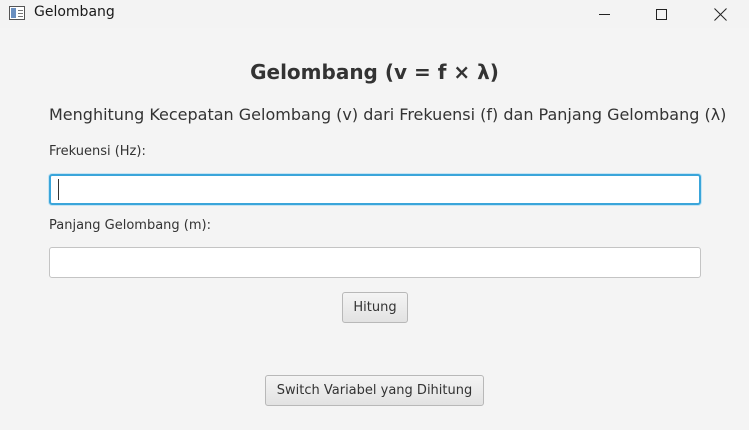  What do you see at coordinates (97, 151) in the screenshot?
I see `frequency-label: Frekuensi (Hz):` at bounding box center [97, 151].